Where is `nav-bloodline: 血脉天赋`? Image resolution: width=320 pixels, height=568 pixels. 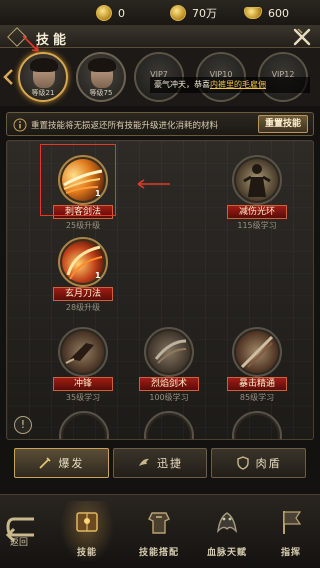 nav-bloodline: 血脉天赋 is located at coordinates (227, 532).